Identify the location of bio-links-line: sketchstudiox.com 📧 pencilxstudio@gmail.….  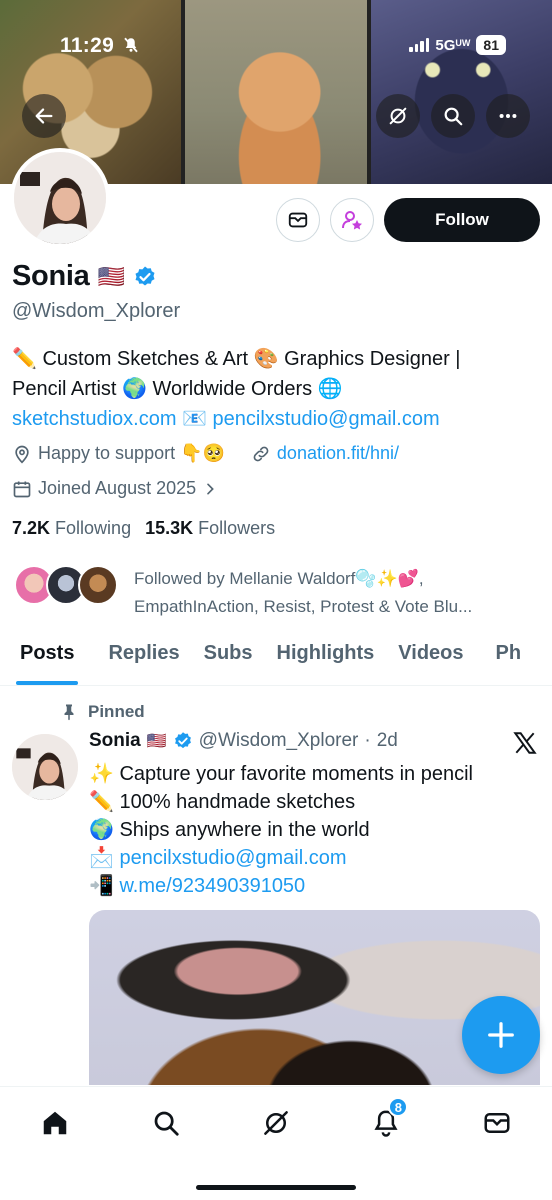
(277, 419).